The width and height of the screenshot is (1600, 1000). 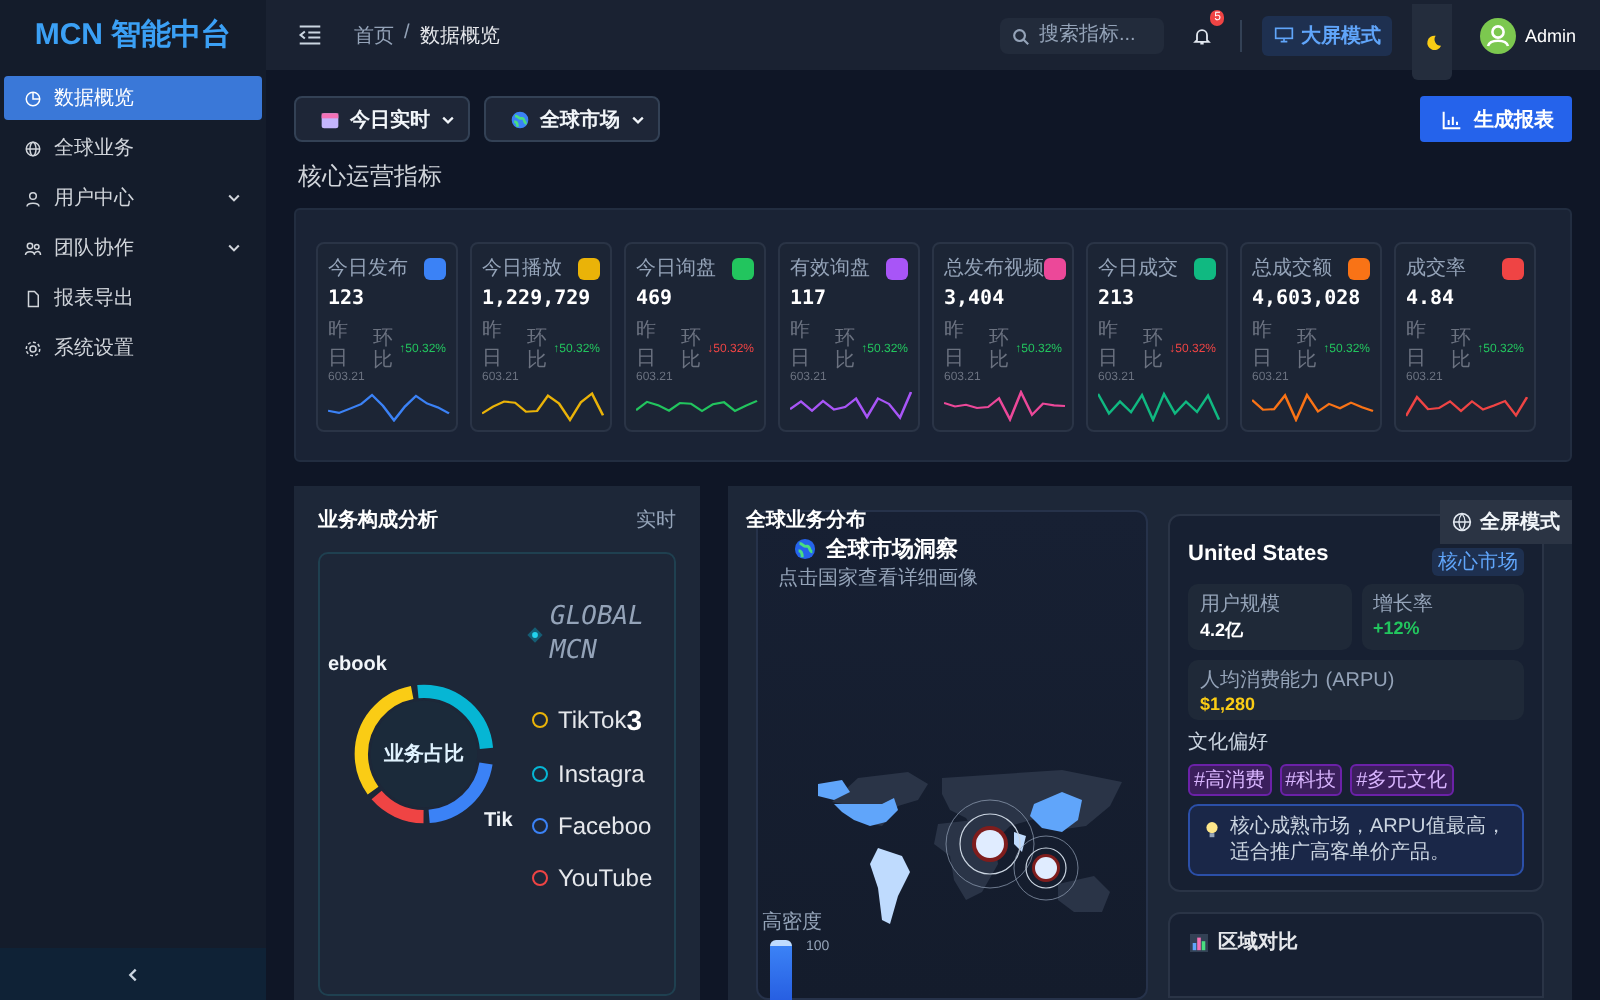 What do you see at coordinates (330, 119) in the screenshot?
I see `calendar-icon` at bounding box center [330, 119].